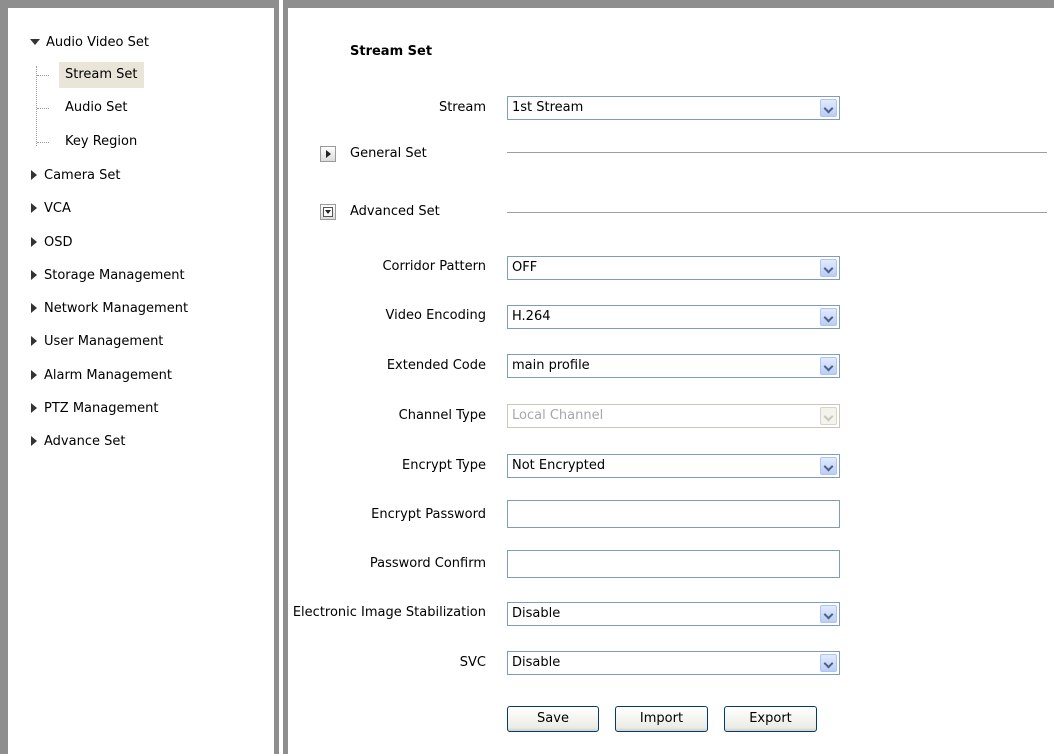  I want to click on sidebar-item-storage-management: Storage Management, so click(108, 276).